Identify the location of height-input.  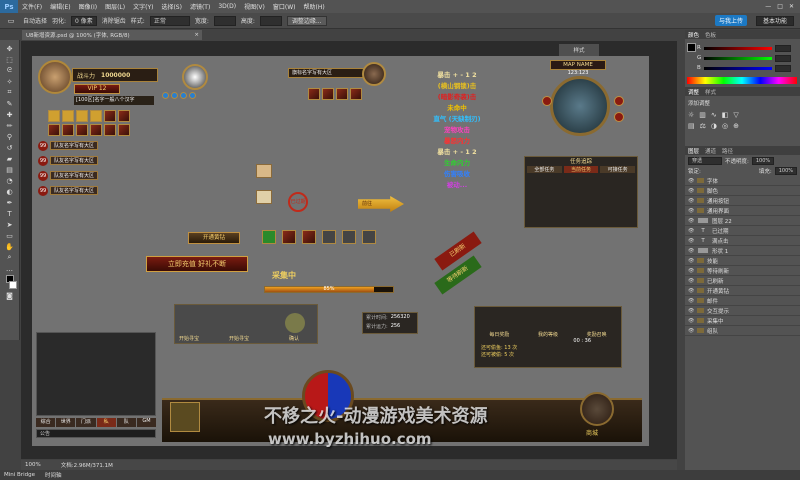
(270, 20).